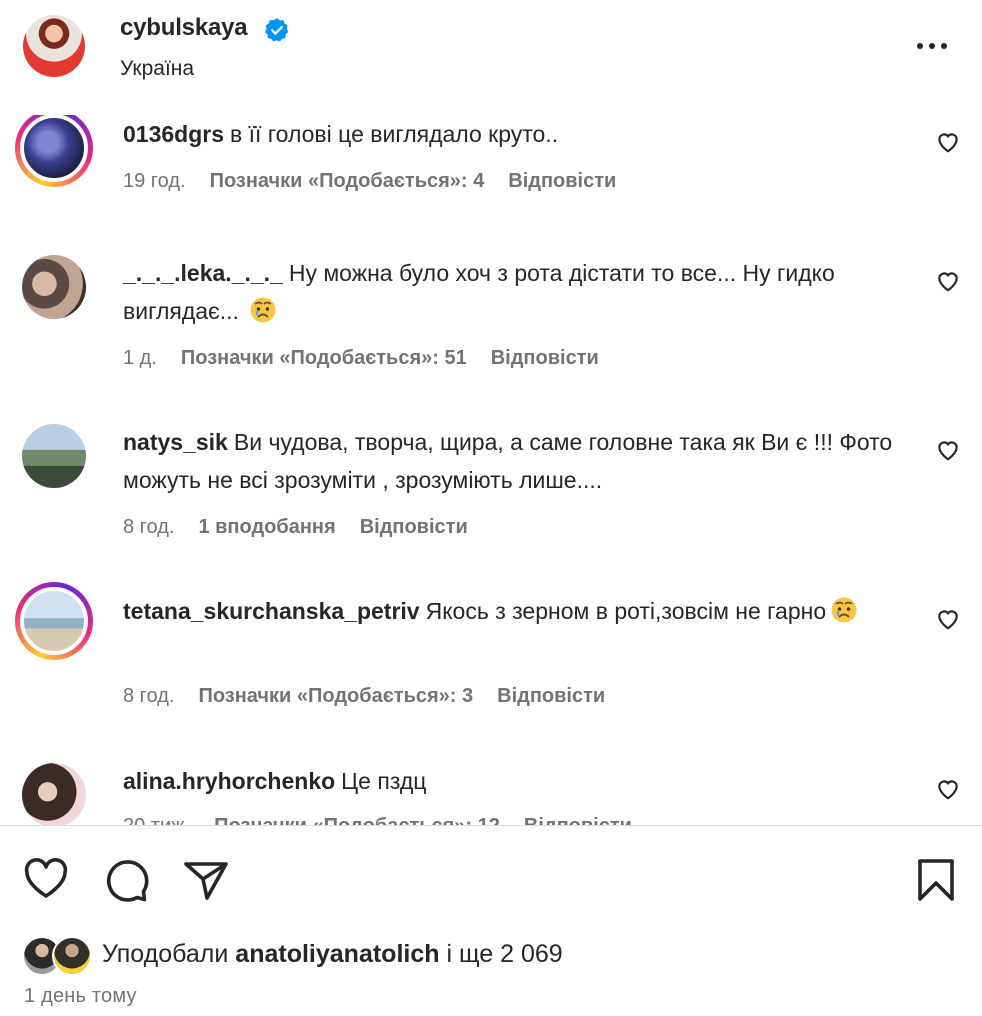 The image size is (982, 1016). Describe the element at coordinates (46, 880) in the screenshot. I see `heart-icon` at that location.